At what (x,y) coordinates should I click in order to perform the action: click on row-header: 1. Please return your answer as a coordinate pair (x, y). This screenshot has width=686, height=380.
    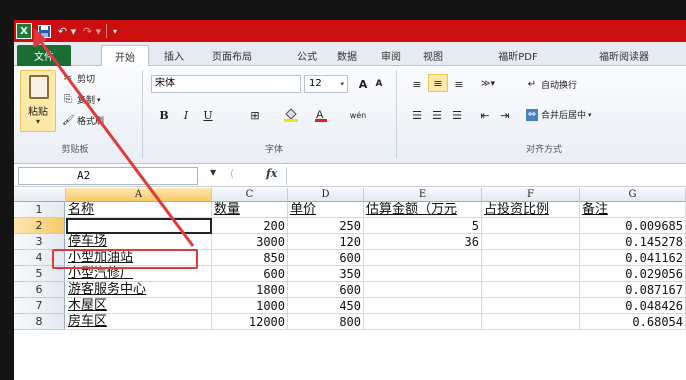
    Looking at the image, I should click on (39, 210).